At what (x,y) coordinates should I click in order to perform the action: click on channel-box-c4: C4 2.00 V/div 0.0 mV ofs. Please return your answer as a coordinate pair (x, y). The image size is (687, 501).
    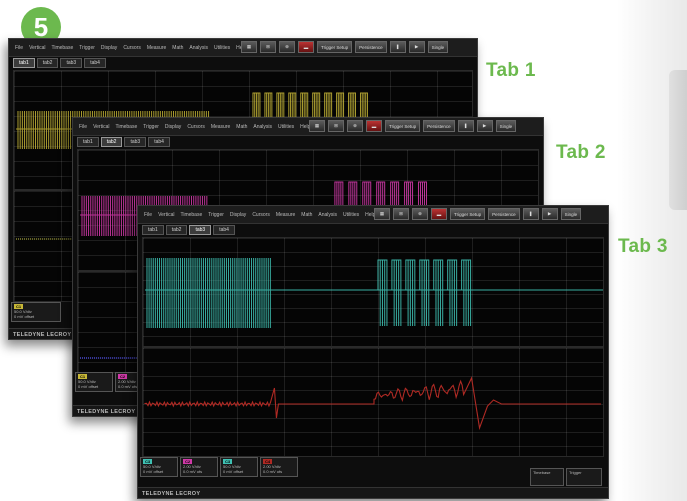
    Looking at the image, I should click on (279, 467).